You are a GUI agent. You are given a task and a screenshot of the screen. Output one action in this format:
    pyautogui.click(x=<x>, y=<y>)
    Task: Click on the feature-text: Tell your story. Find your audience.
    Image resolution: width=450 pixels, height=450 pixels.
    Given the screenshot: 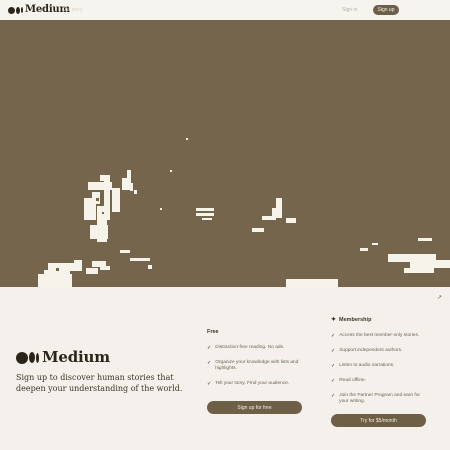 What is the action you would take?
    pyautogui.click(x=252, y=383)
    